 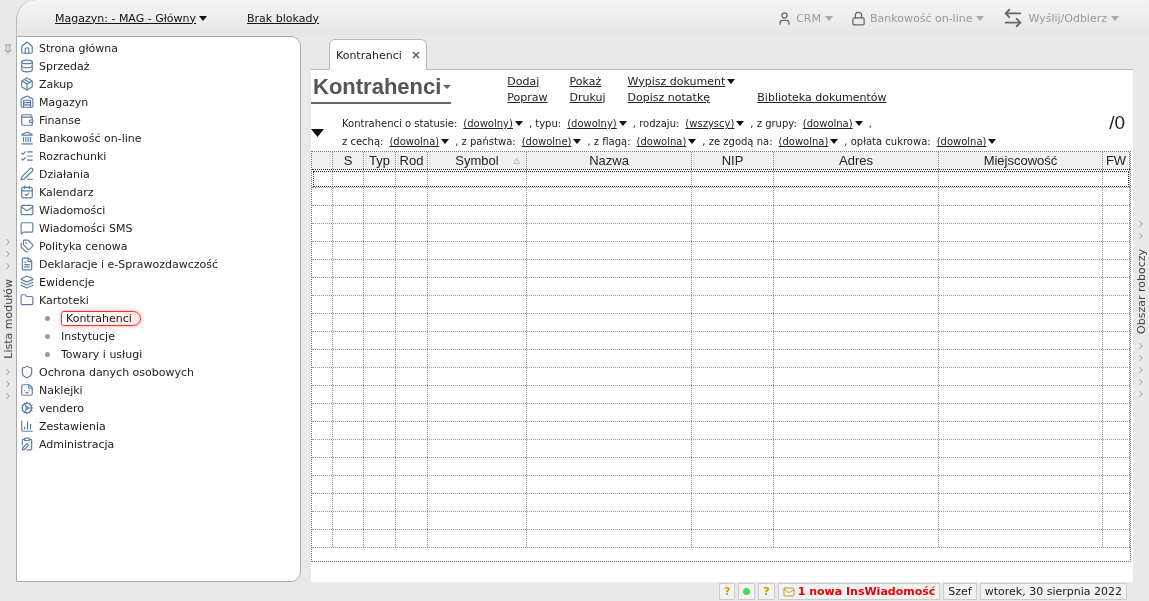 What do you see at coordinates (158, 192) in the screenshot?
I see `module-item: Kalendarz` at bounding box center [158, 192].